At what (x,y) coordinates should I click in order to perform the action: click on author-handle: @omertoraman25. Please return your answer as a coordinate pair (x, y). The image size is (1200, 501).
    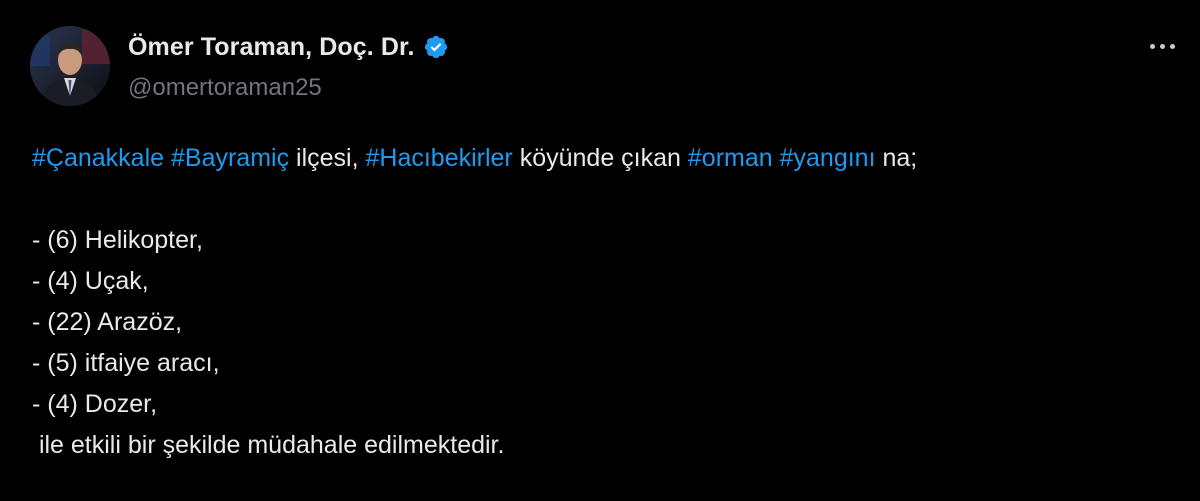
    Looking at the image, I should click on (225, 88).